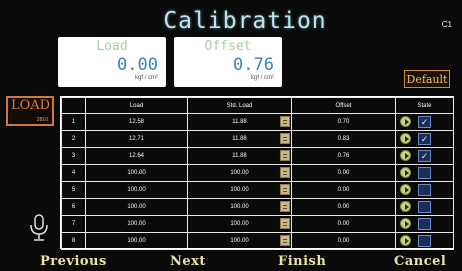 The height and width of the screenshot is (271, 462). What do you see at coordinates (31, 105) in the screenshot?
I see `load-side-label: LOAD` at bounding box center [31, 105].